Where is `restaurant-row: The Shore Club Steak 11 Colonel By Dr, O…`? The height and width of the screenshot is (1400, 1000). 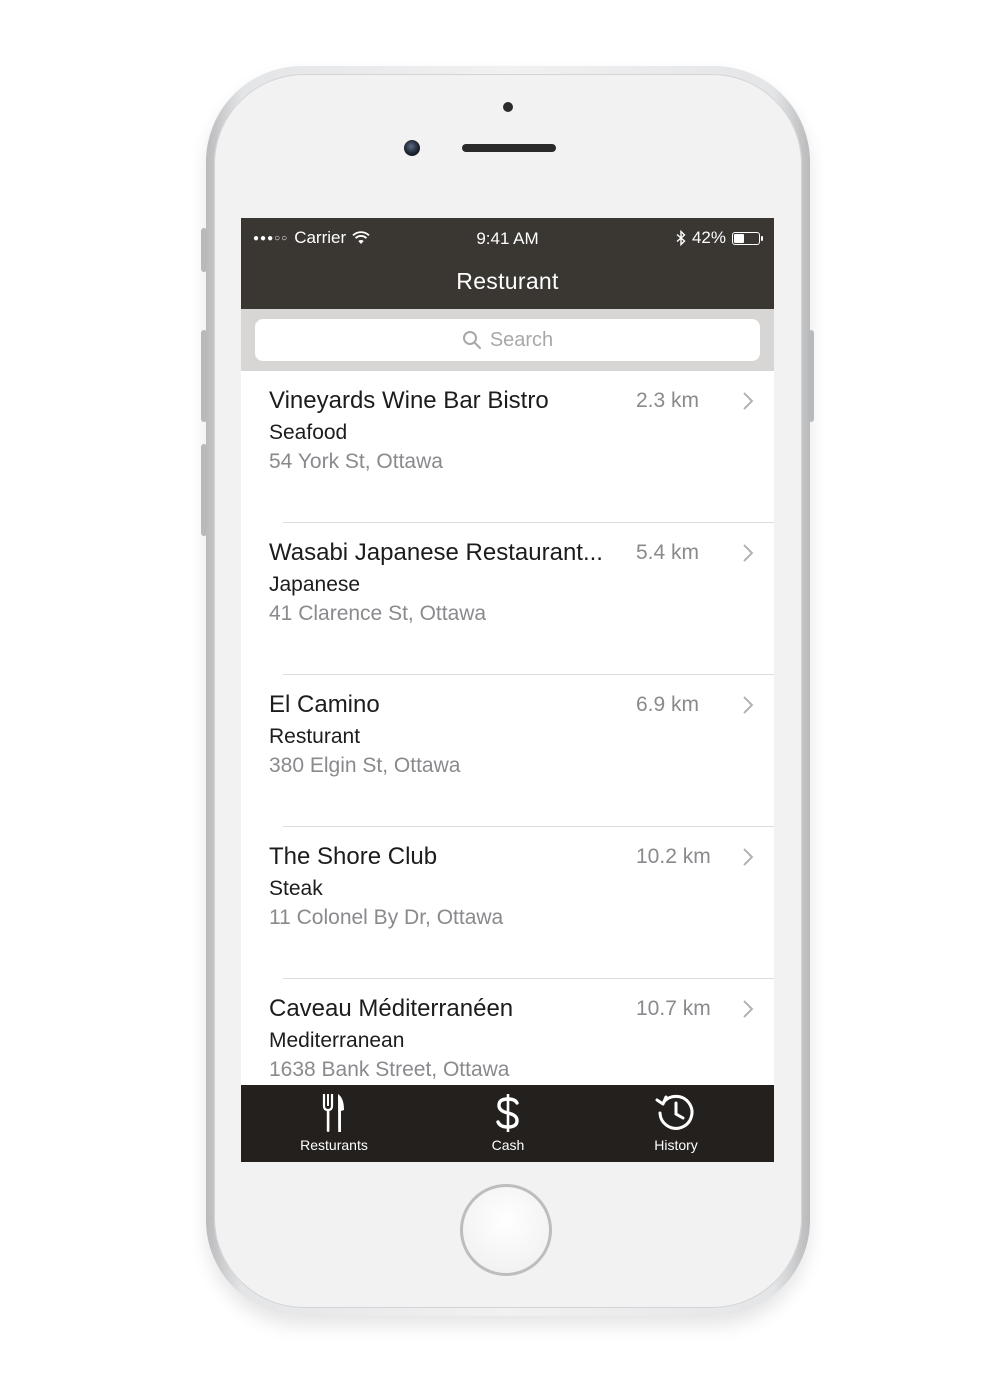
restaurant-row: The Shore Club Steak 11 Colonel By Dr, O… is located at coordinates (507, 903).